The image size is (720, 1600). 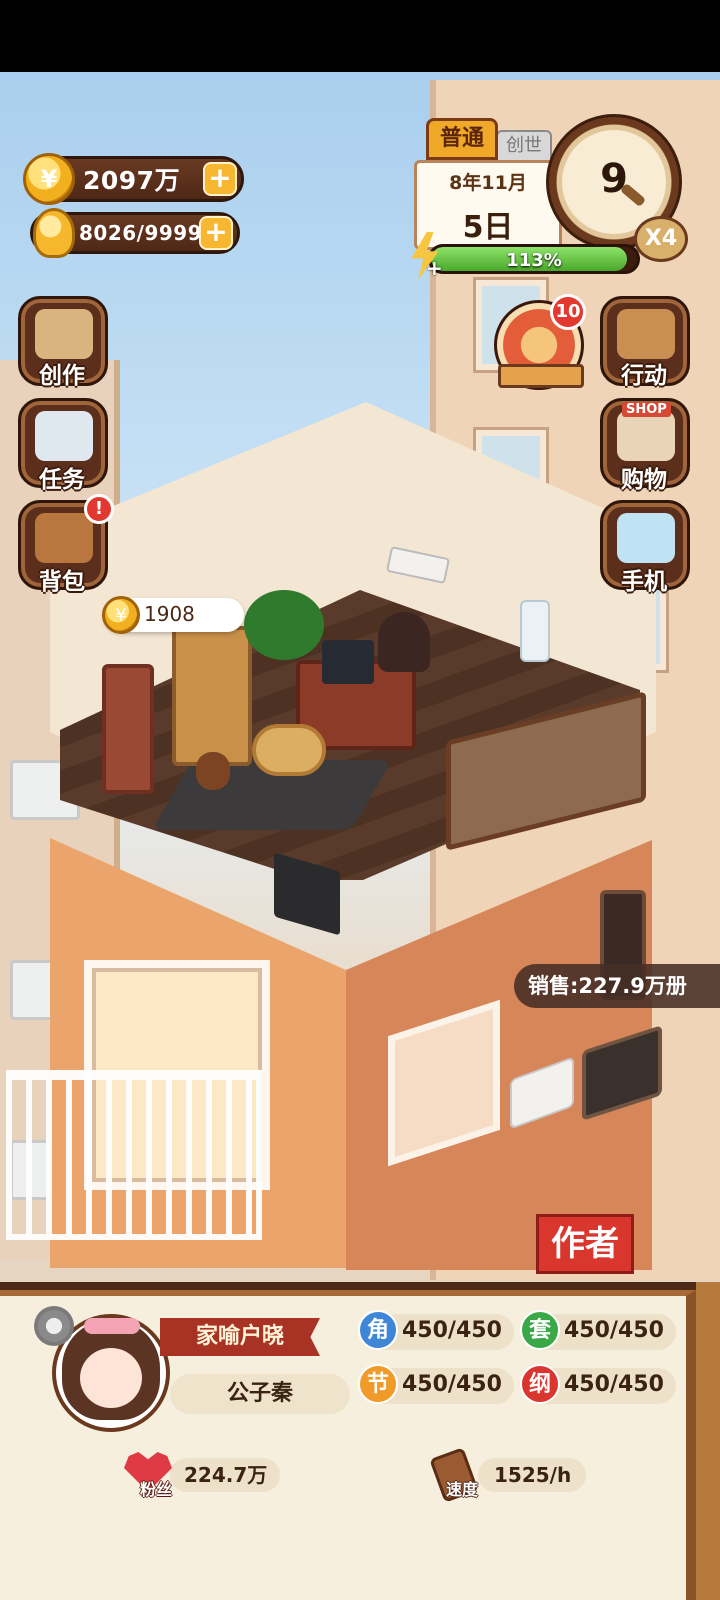 What do you see at coordinates (156, 1489) in the screenshot?
I see `fans-label: 粉丝` at bounding box center [156, 1489].